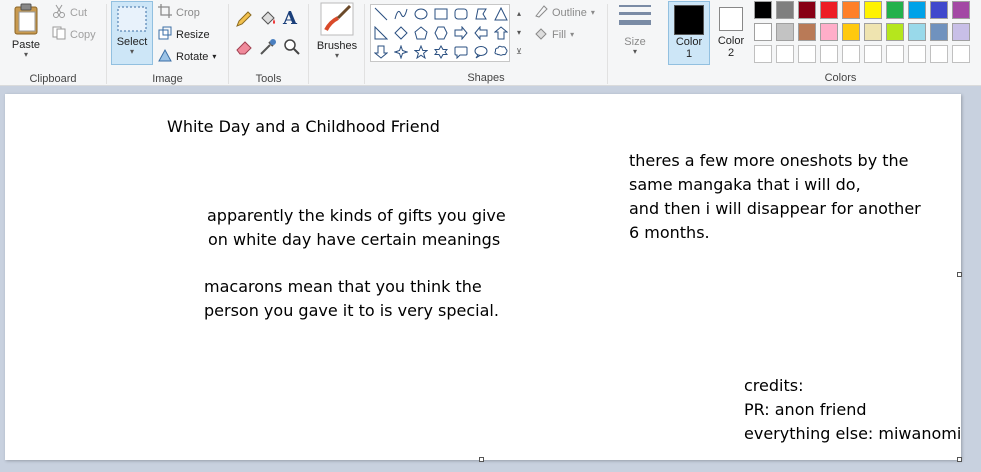 Image resolution: width=981 pixels, height=472 pixels. Describe the element at coordinates (268, 49) in the screenshot. I see `color-picker-icon` at that location.